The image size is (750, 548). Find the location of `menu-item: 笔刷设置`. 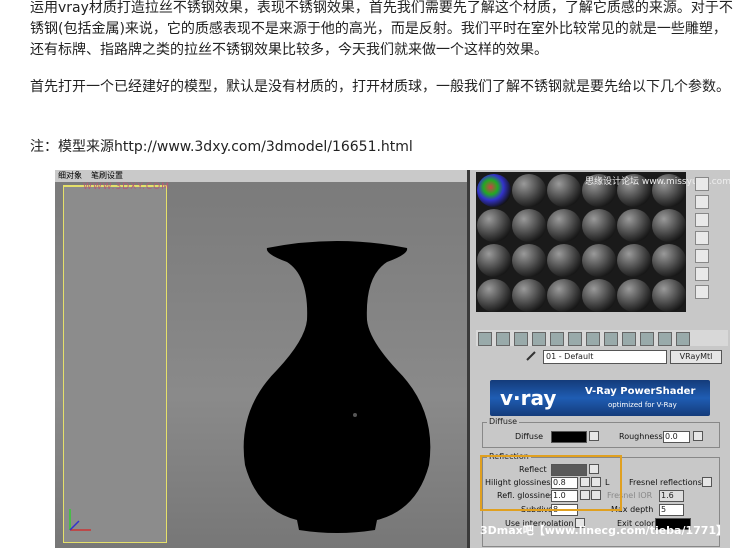

menu-item: 笔刷设置 is located at coordinates (107, 175).